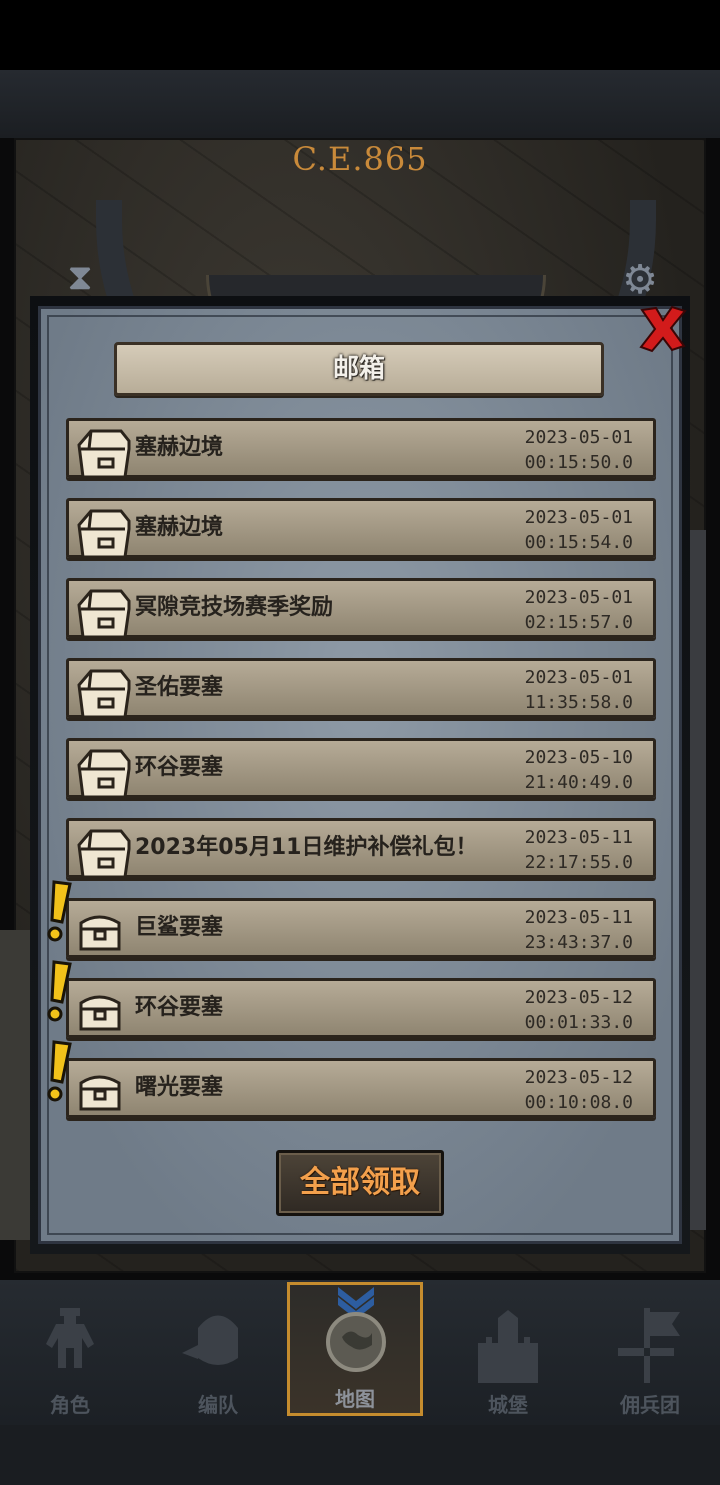  I want to click on mail-timestamp: 2023-05-11 22:17:55.0, so click(579, 850).